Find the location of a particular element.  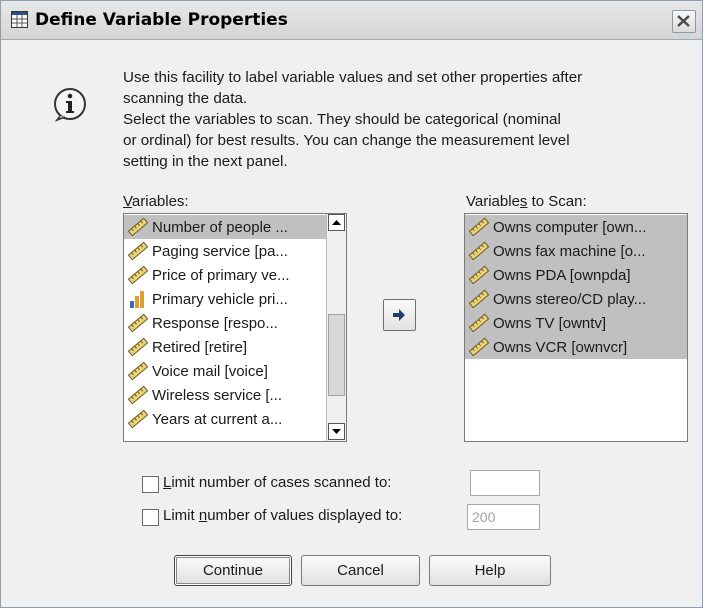

variables-label: Variables: is located at coordinates (156, 201).